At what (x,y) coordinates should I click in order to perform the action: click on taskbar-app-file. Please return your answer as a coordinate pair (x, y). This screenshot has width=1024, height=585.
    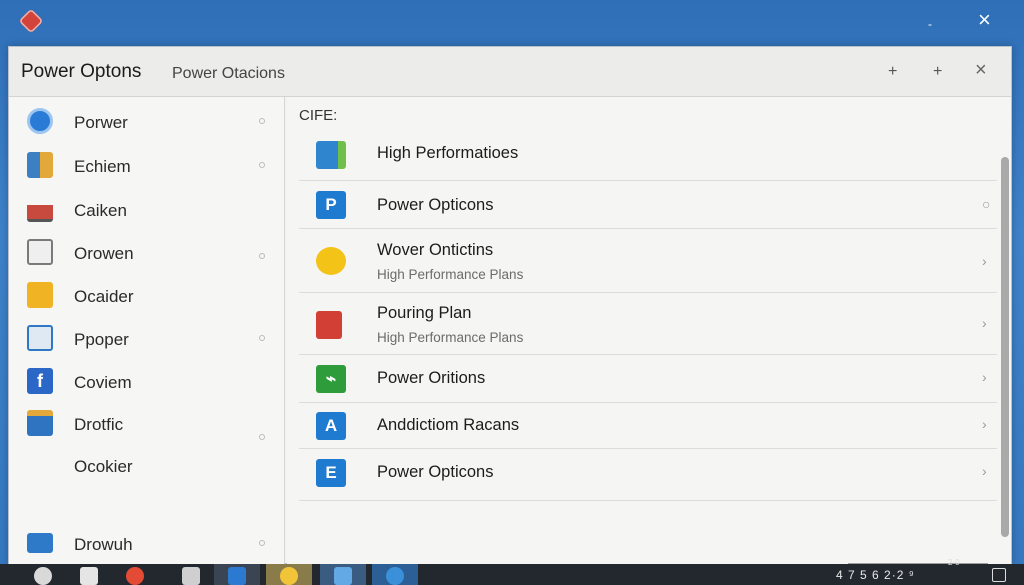
    Looking at the image, I should click on (89, 574).